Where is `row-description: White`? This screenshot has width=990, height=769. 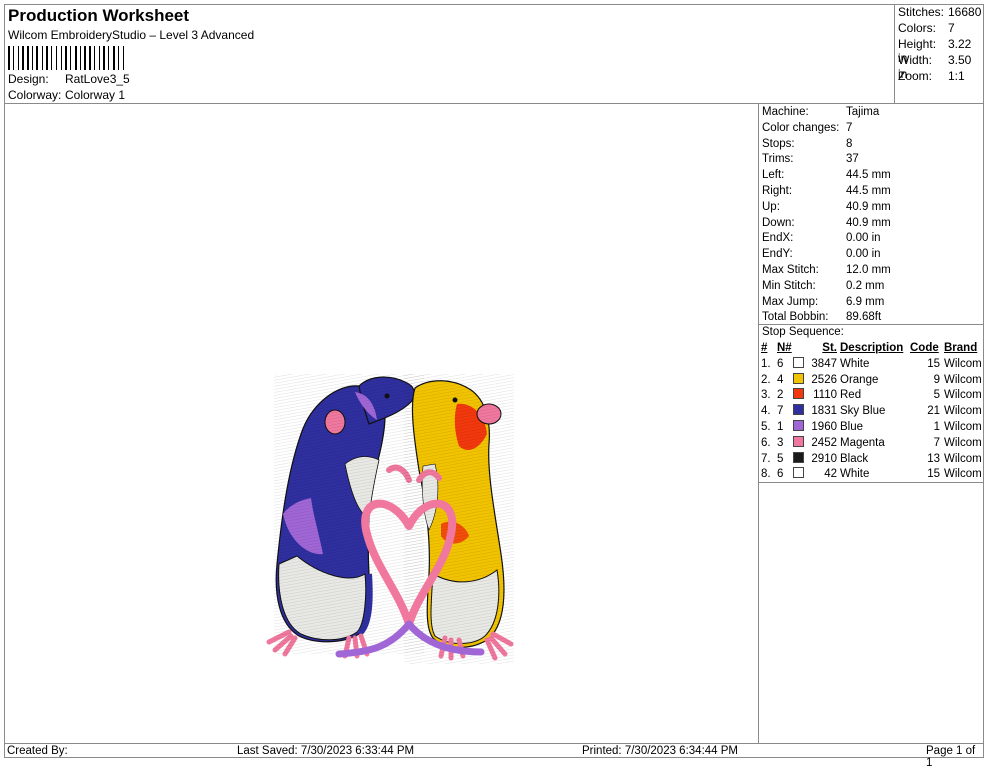
row-description: White is located at coordinates (855, 363).